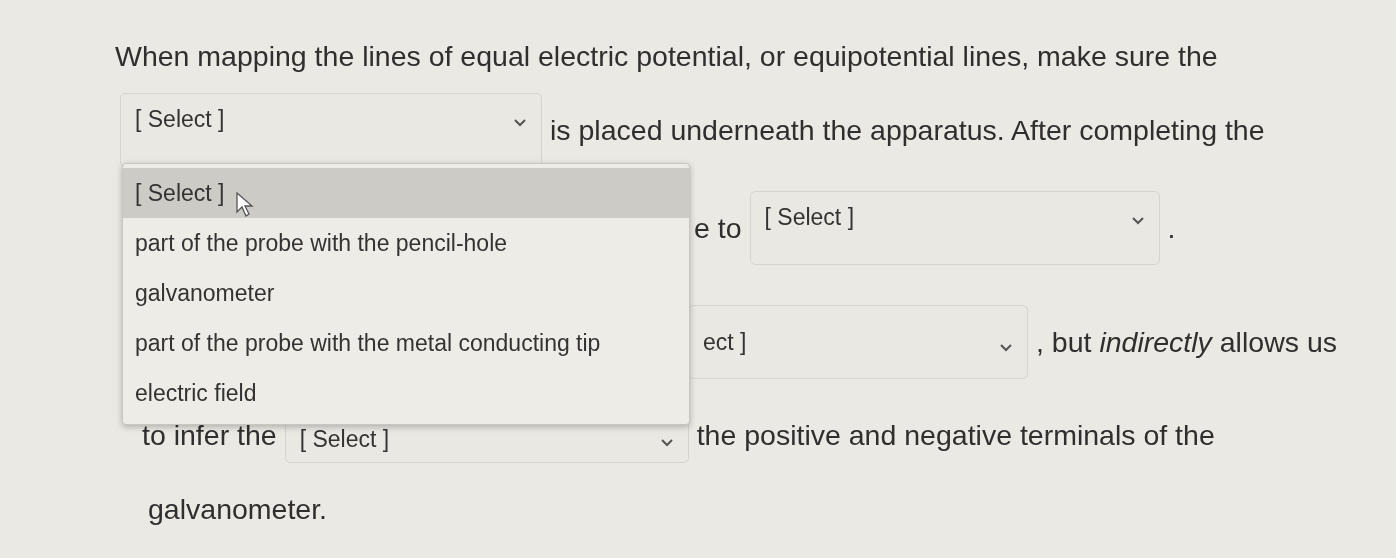  Describe the element at coordinates (406, 193) in the screenshot. I see `dropdown-option: [ Select ]` at that location.